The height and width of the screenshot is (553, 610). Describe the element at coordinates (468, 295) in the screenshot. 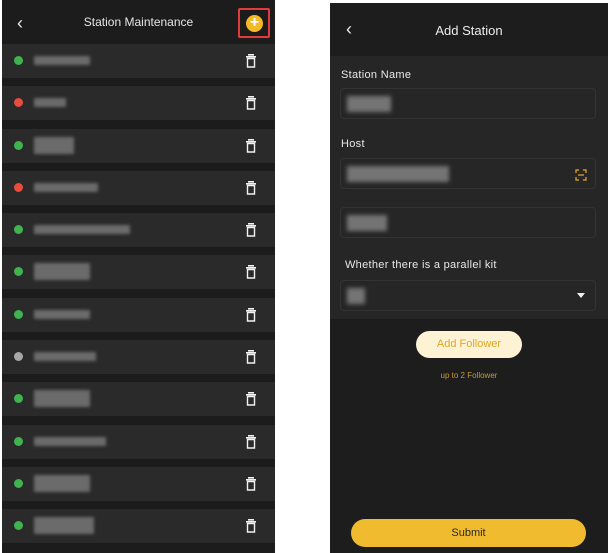

I see `parallel-kit-select` at that location.